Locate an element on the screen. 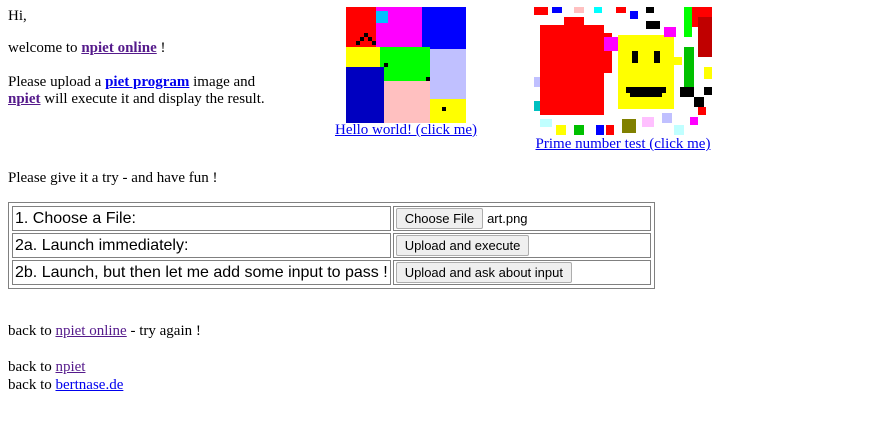 Image resolution: width=893 pixels, height=435 pixels. back-npiet: back to npiet is located at coordinates (47, 367).